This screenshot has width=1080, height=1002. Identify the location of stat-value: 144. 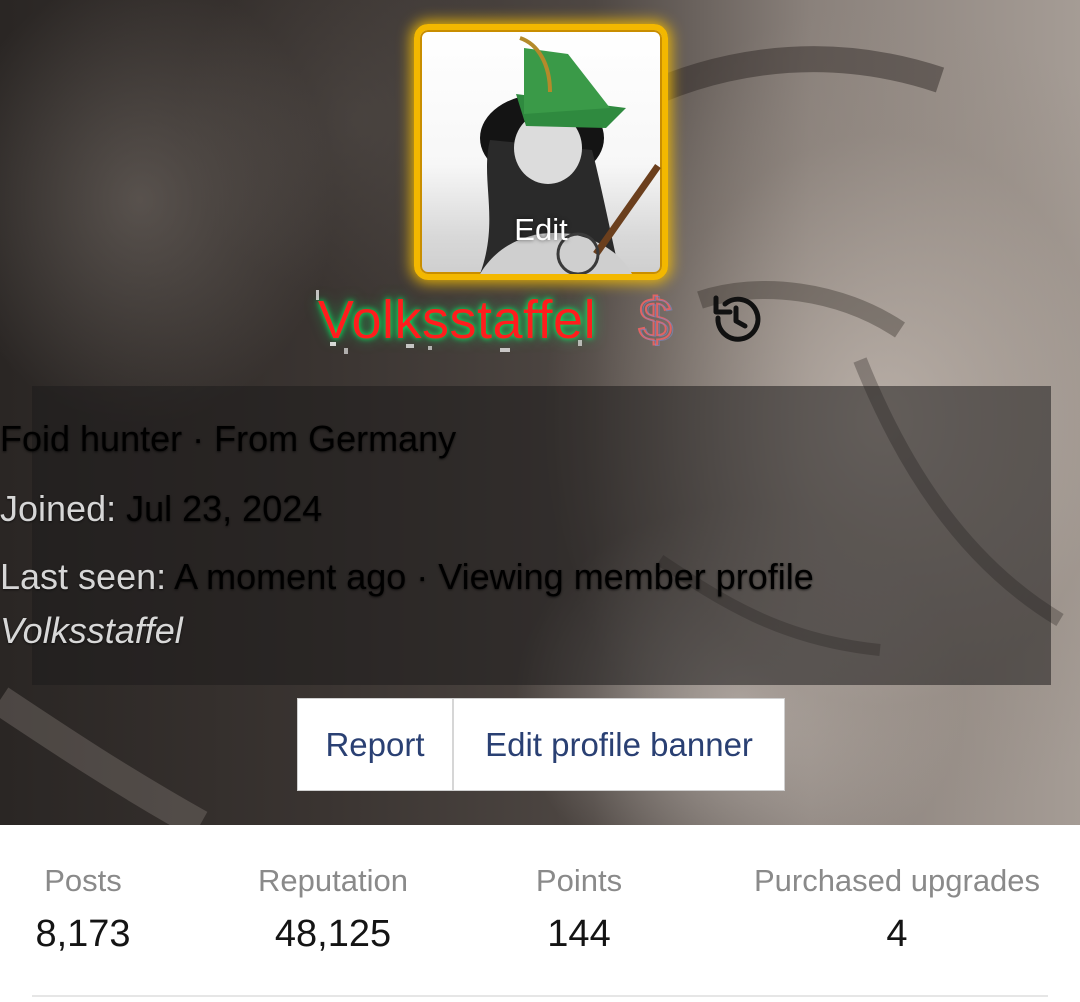
(579, 934).